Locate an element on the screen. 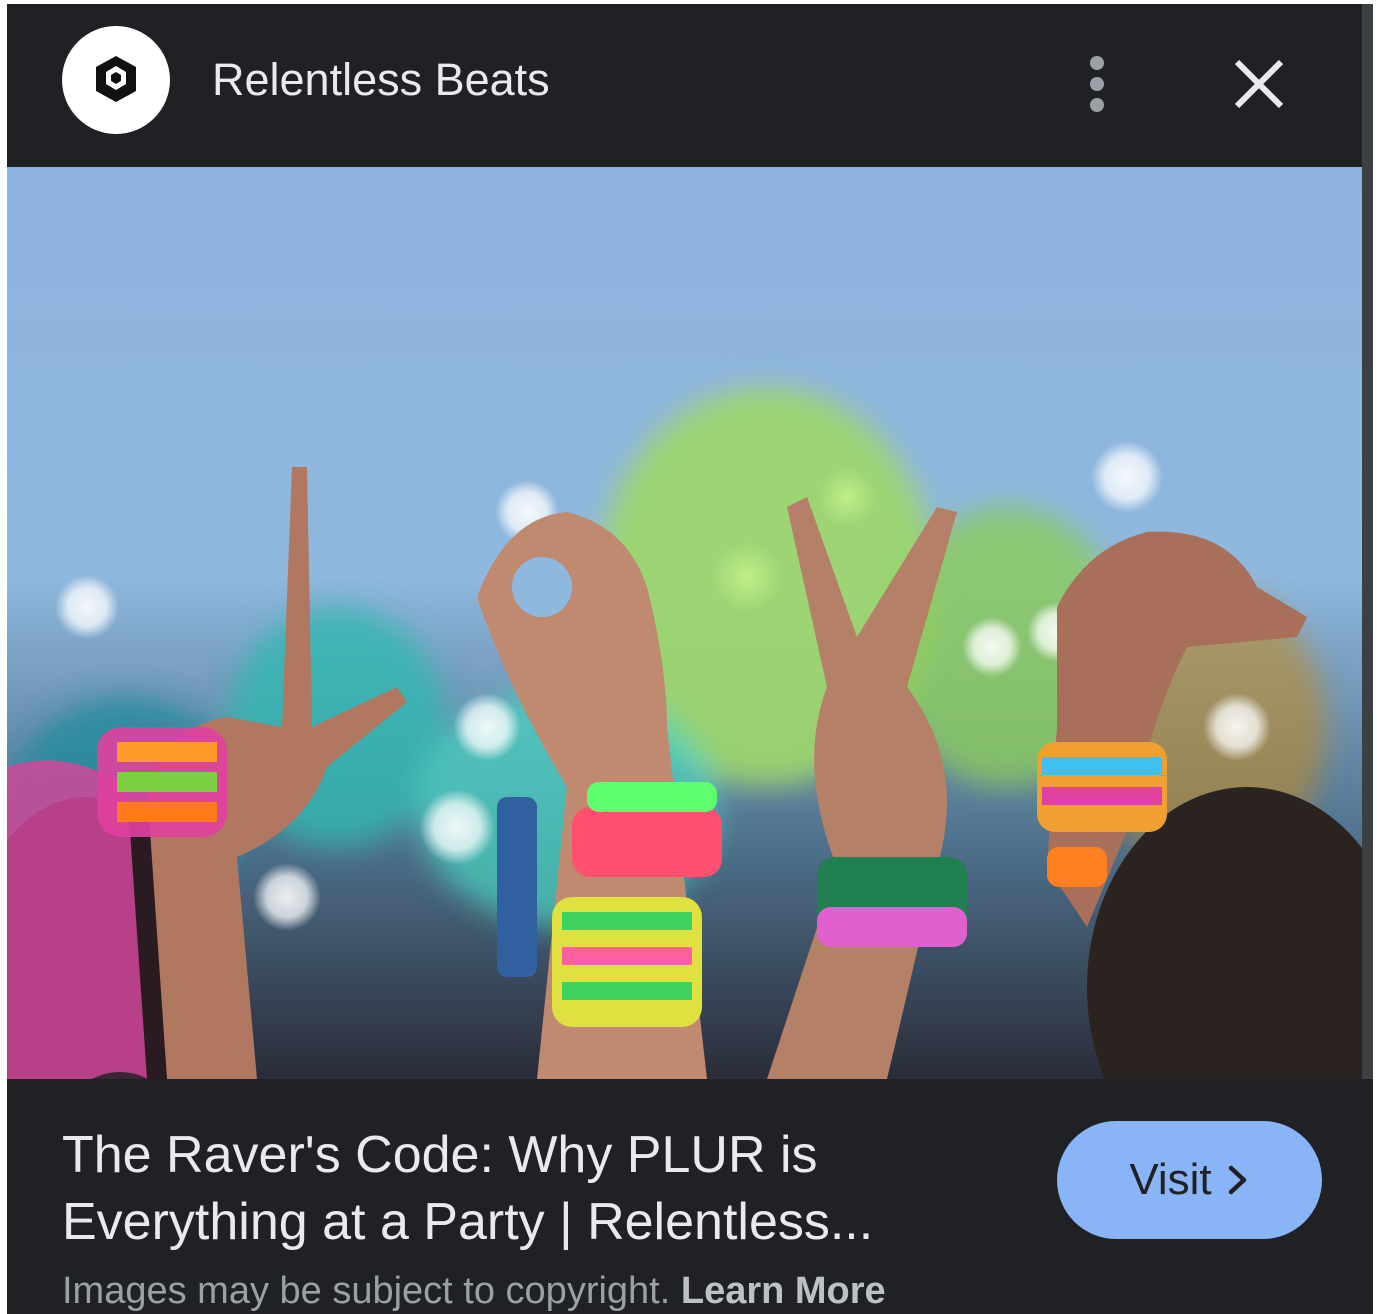 Image resolution: width=1377 pixels, height=1314 pixels. learn-more-link: Learn More is located at coordinates (783, 1291).